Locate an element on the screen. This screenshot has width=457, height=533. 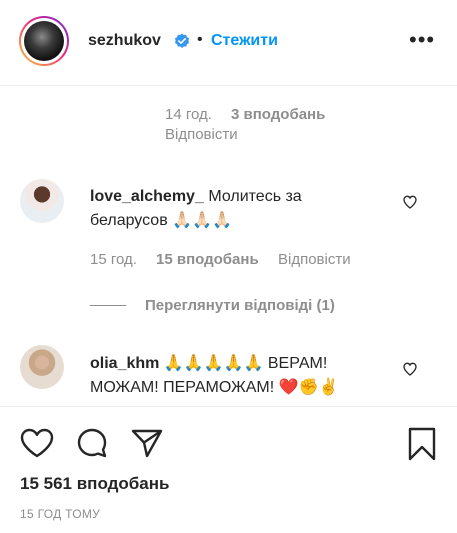
comment-time: 15 год. is located at coordinates (113, 259).